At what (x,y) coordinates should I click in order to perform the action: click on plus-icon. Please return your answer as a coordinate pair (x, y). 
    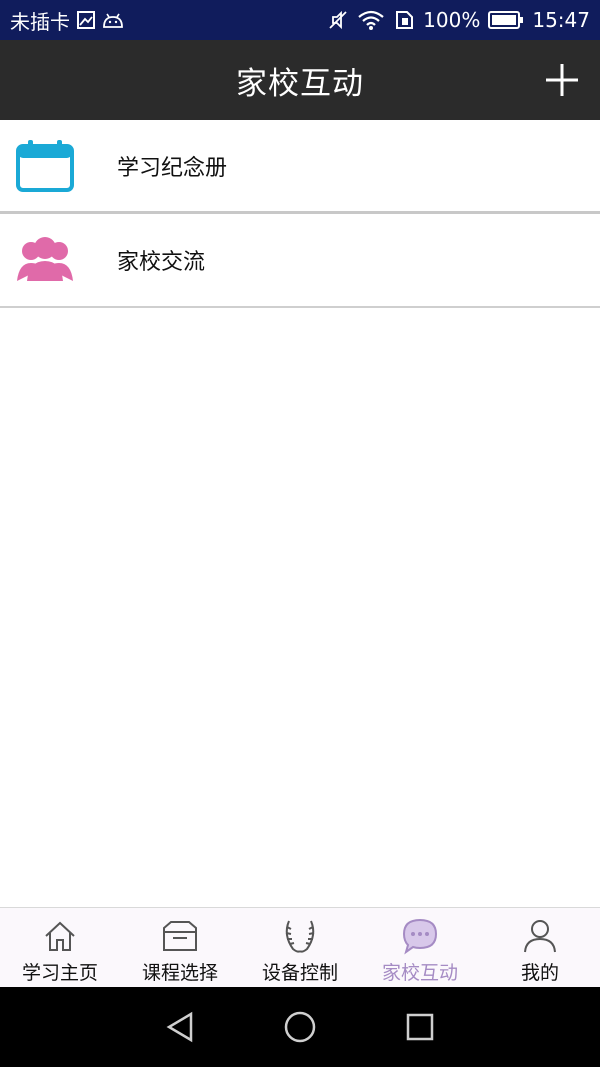
    Looking at the image, I should click on (562, 80).